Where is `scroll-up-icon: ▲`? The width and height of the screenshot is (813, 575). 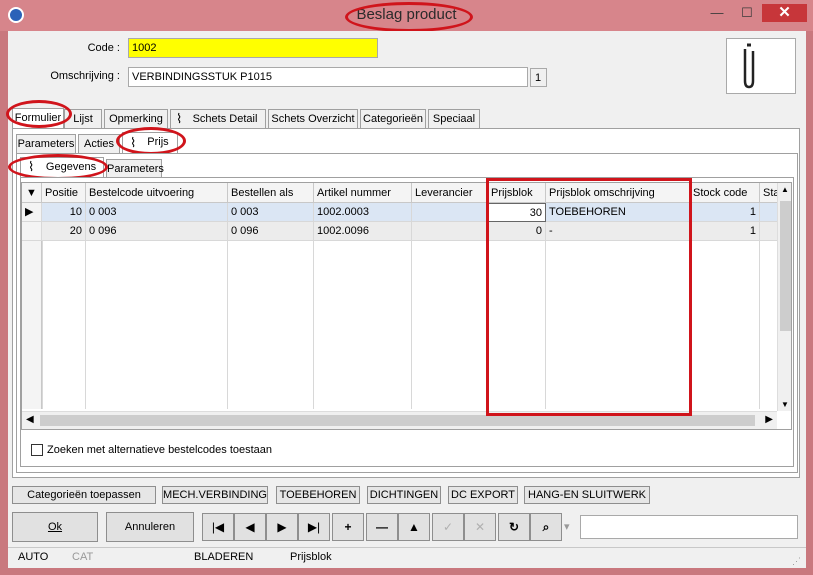 scroll-up-icon: ▲ is located at coordinates (785, 189).